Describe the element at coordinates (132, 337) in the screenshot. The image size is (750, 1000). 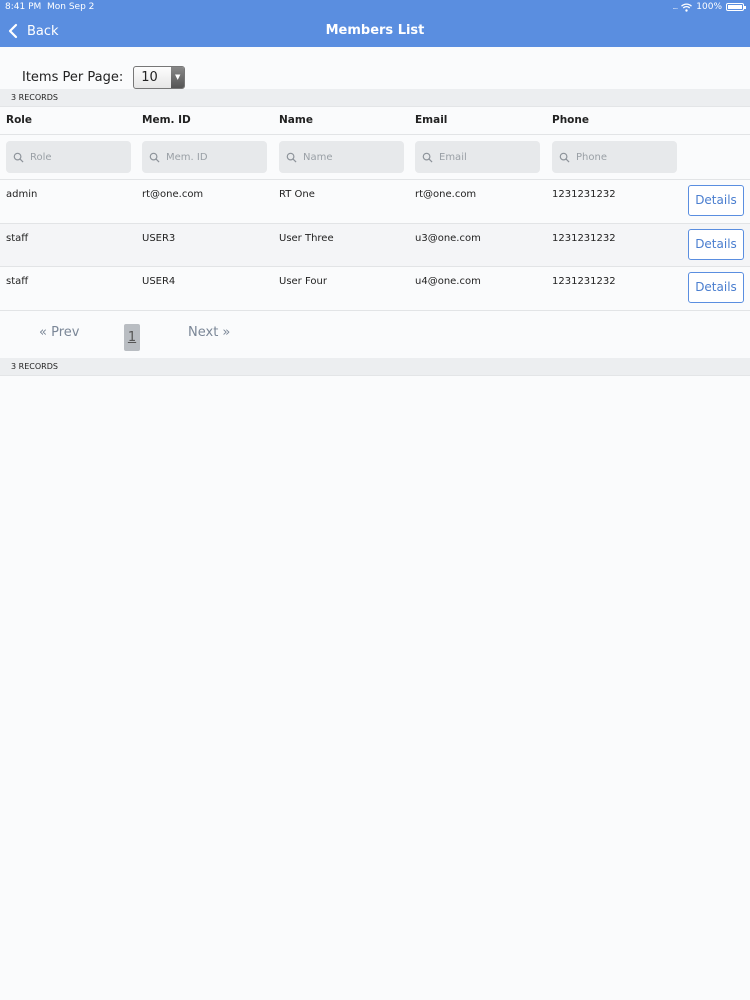
I see `current-page-button: 1` at that location.